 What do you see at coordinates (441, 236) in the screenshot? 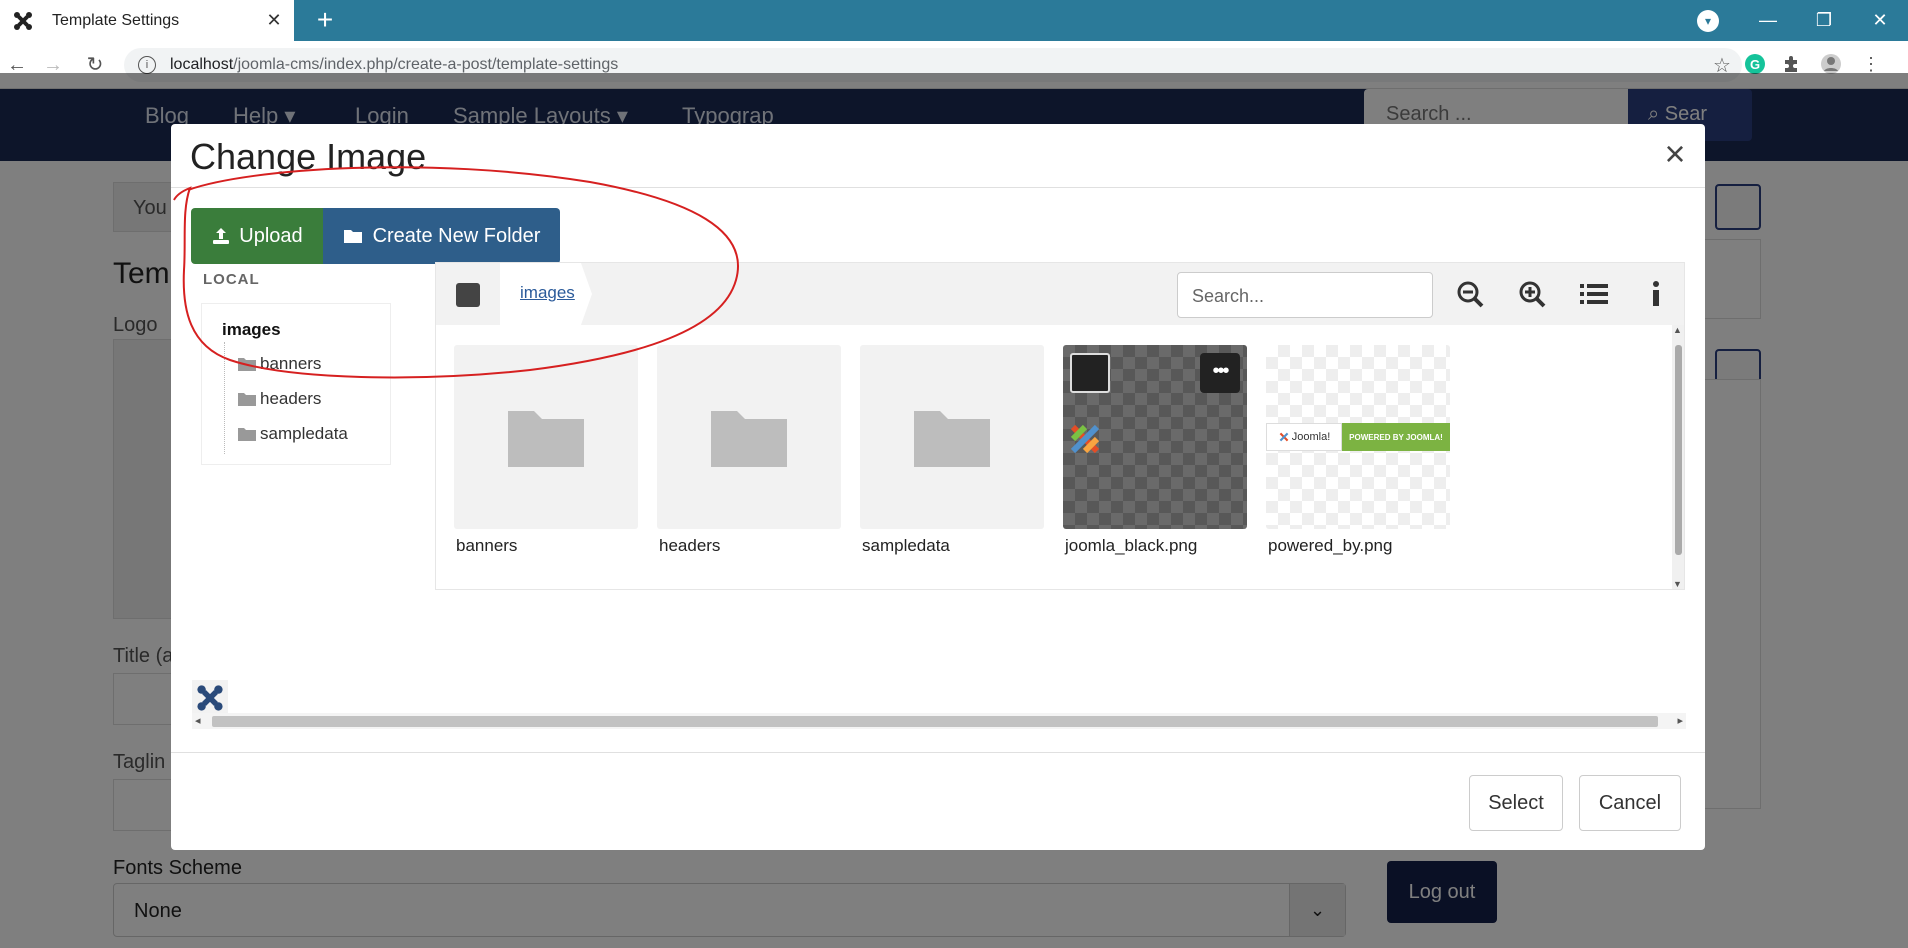
I see `create-new-folder-button: Create New Folder` at bounding box center [441, 236].